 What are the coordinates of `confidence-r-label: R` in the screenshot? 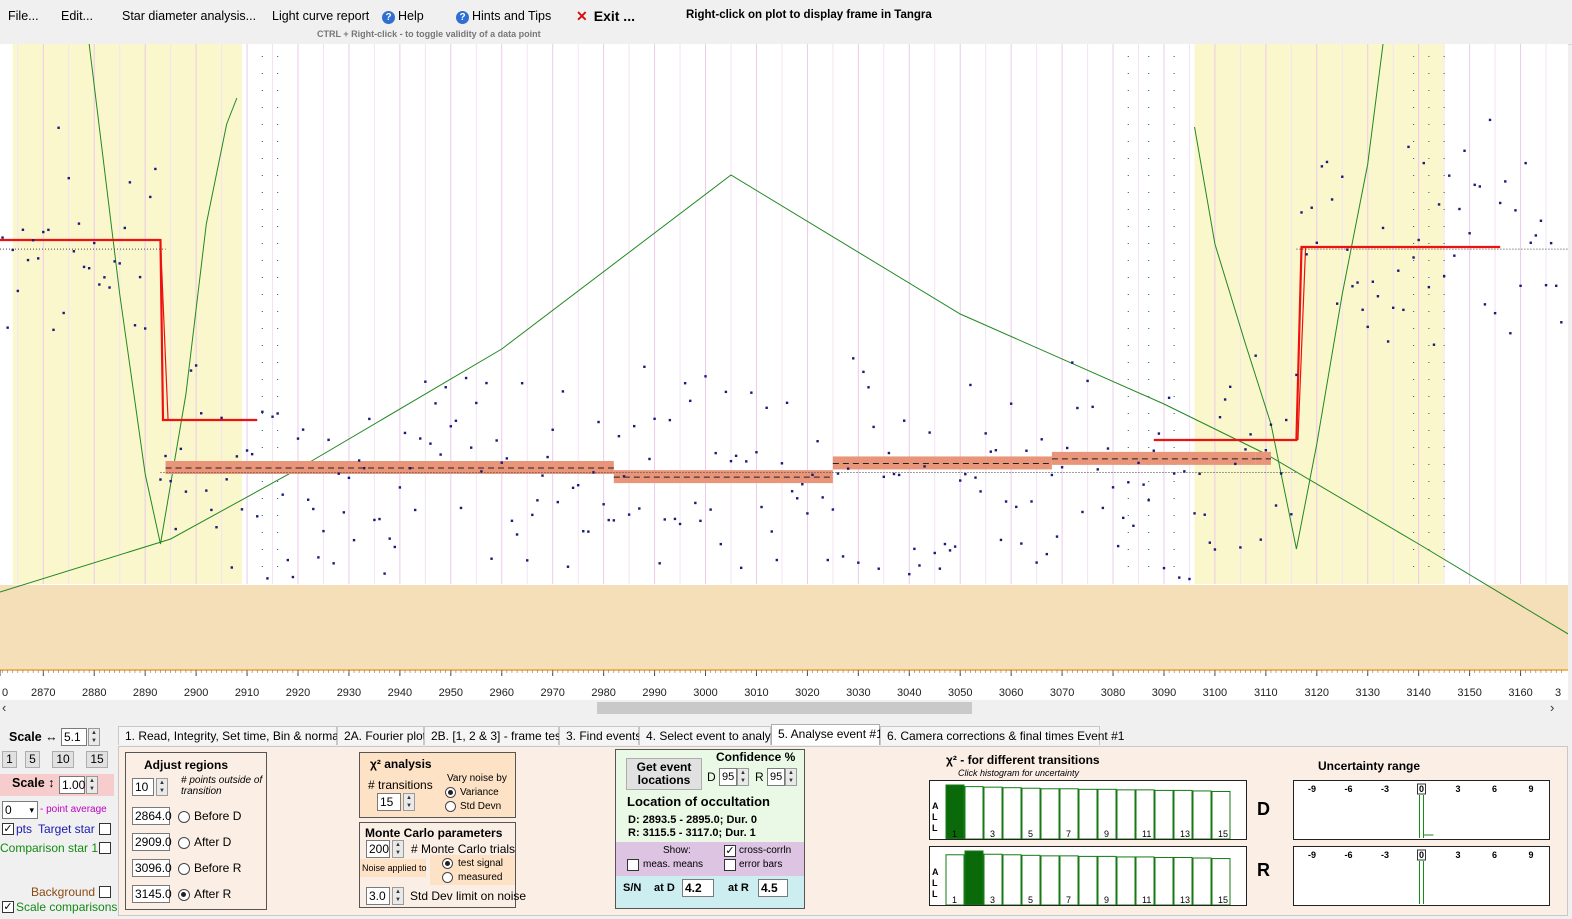 It's located at (759, 777).